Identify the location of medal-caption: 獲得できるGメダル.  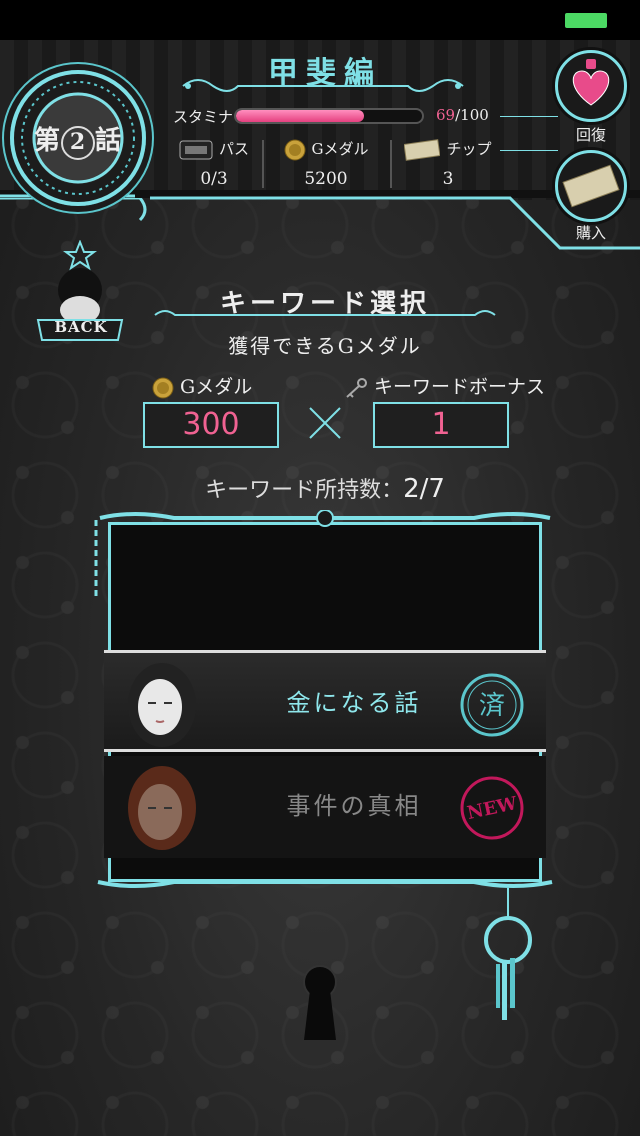
(325, 346).